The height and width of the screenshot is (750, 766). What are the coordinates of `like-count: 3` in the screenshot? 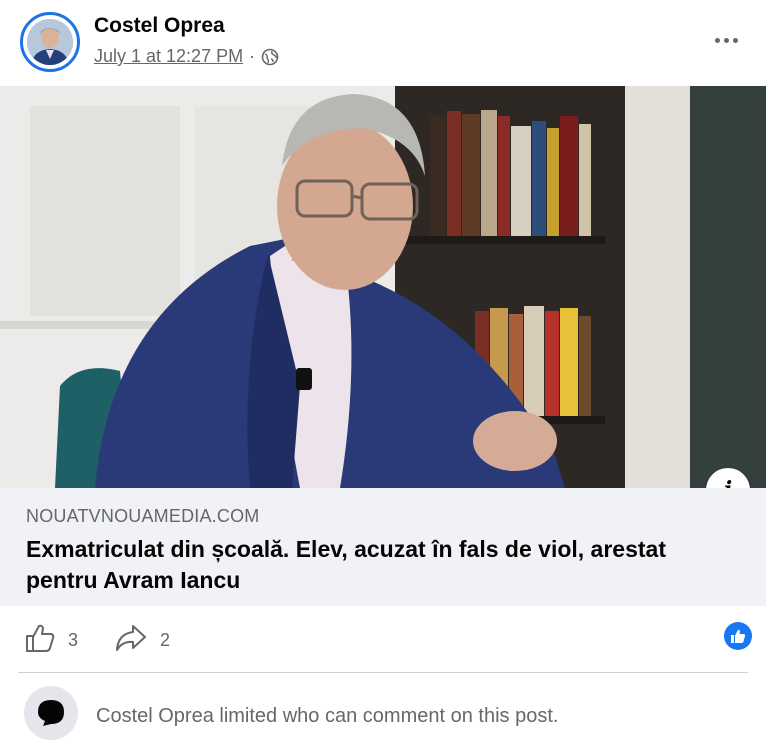 It's located at (73, 640).